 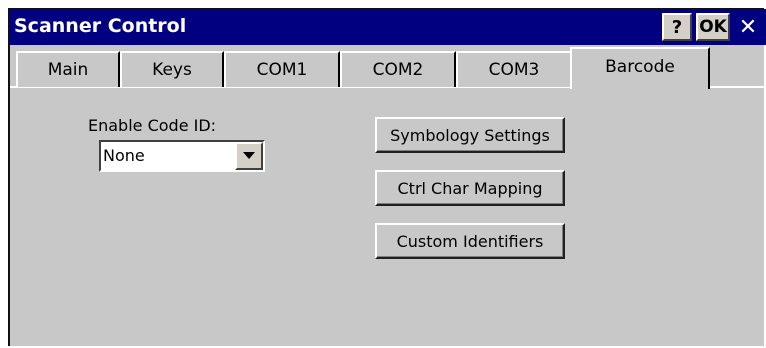 I want to click on enable-code-id-dropdown: None, so click(x=182, y=156).